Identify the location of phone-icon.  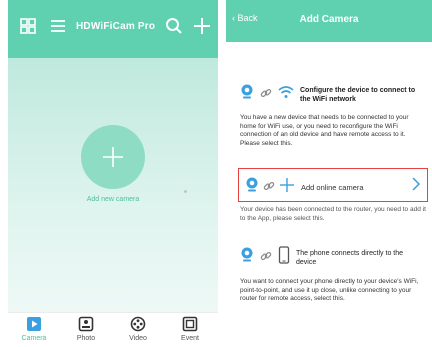
(284, 257).